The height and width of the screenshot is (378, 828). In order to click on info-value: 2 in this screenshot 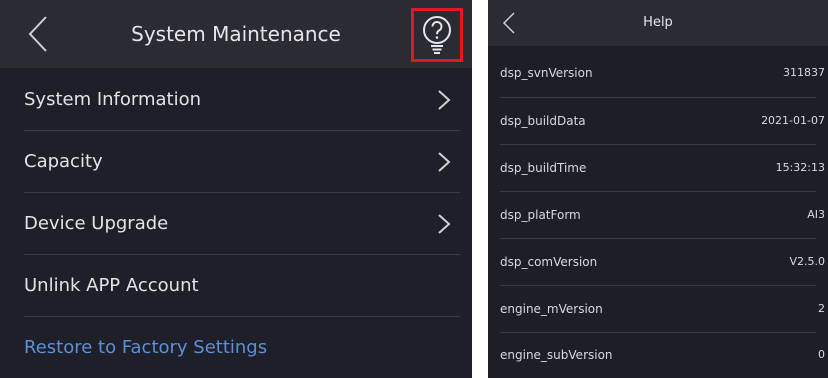, I will do `click(821, 308)`.